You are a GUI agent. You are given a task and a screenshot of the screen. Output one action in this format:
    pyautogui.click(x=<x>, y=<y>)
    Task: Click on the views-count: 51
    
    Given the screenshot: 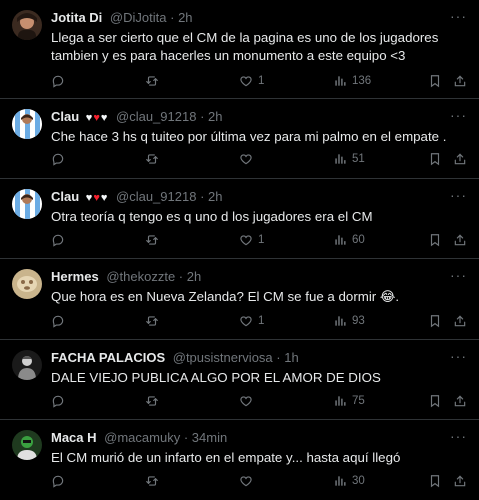 What is the action you would take?
    pyautogui.click(x=358, y=159)
    